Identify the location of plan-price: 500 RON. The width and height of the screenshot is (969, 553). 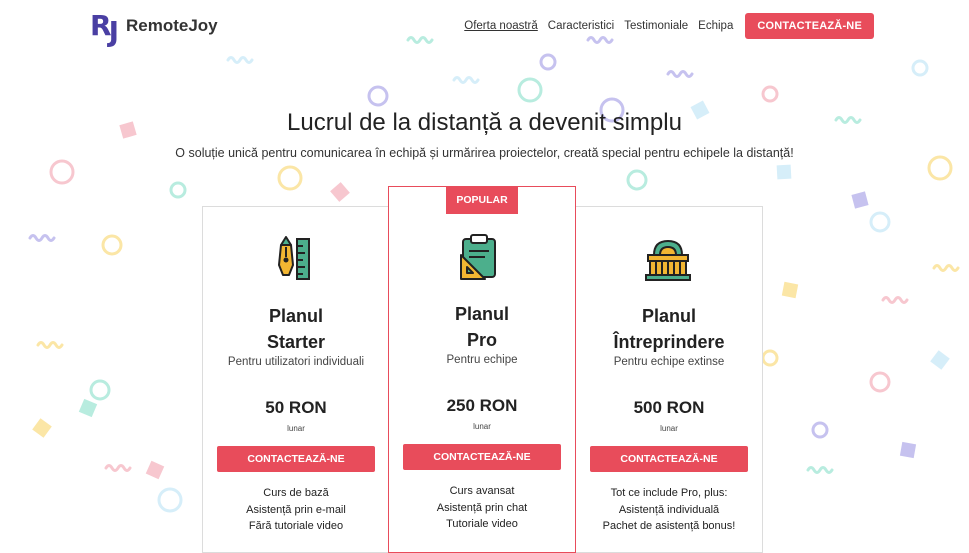
(669, 407).